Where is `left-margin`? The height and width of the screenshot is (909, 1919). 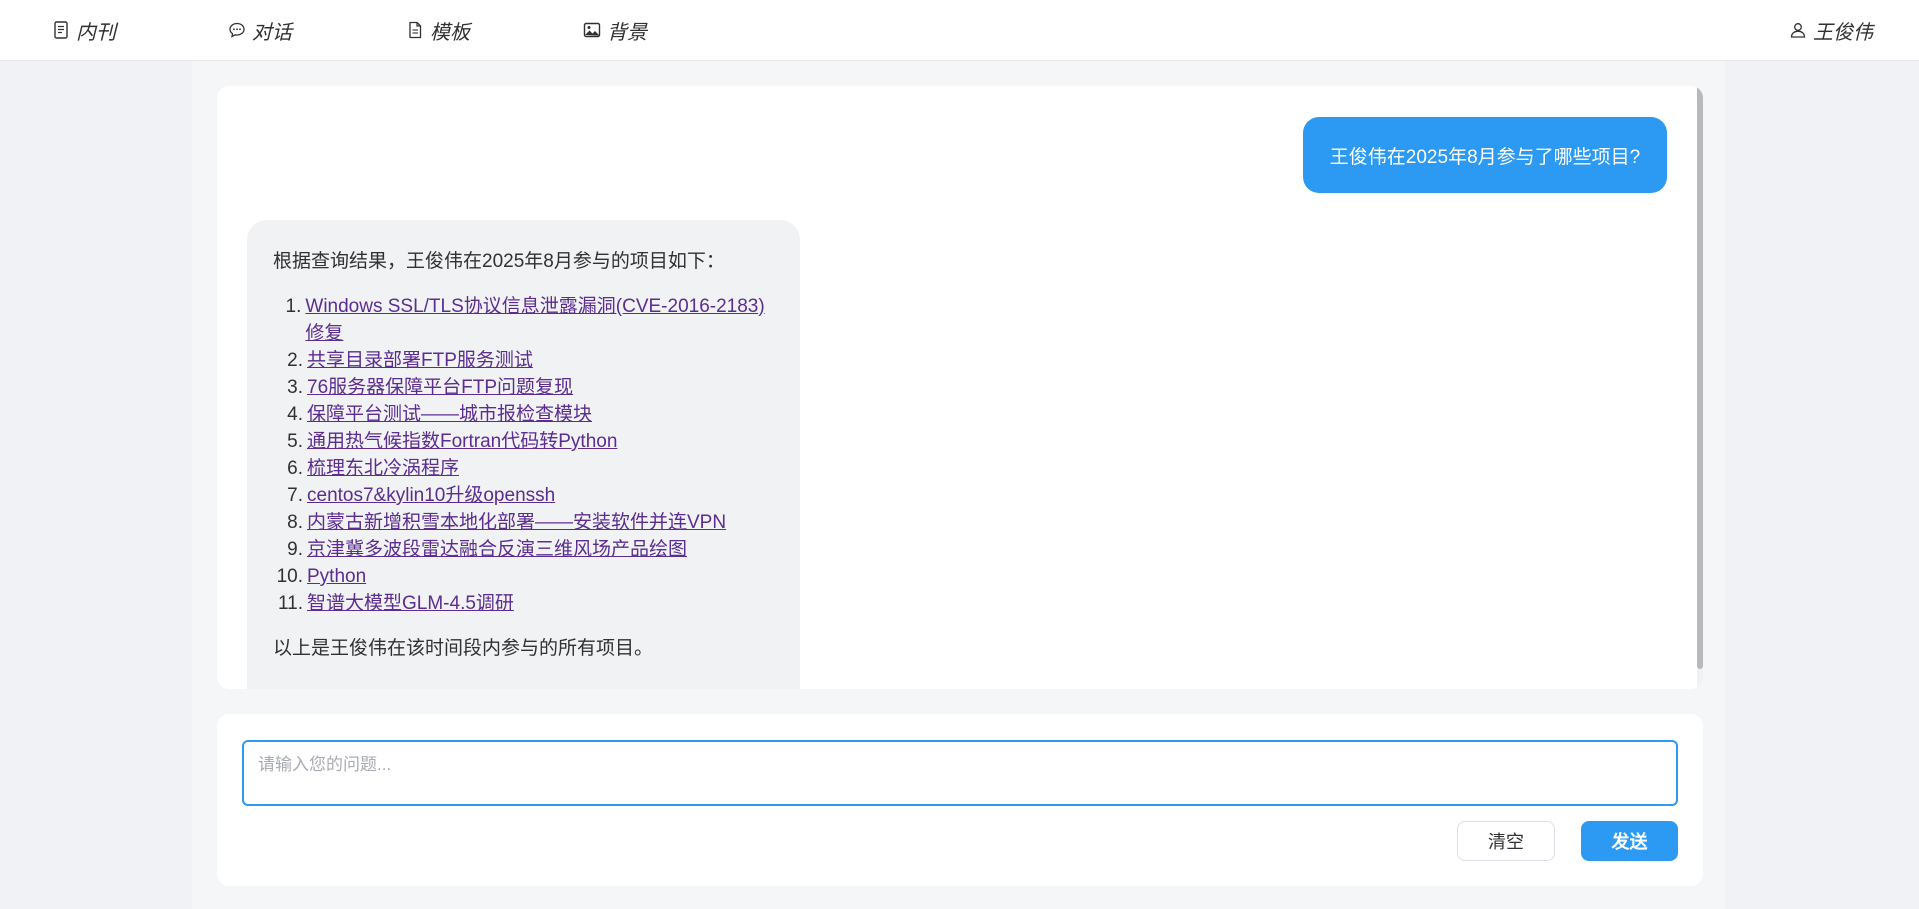 left-margin is located at coordinates (96, 485).